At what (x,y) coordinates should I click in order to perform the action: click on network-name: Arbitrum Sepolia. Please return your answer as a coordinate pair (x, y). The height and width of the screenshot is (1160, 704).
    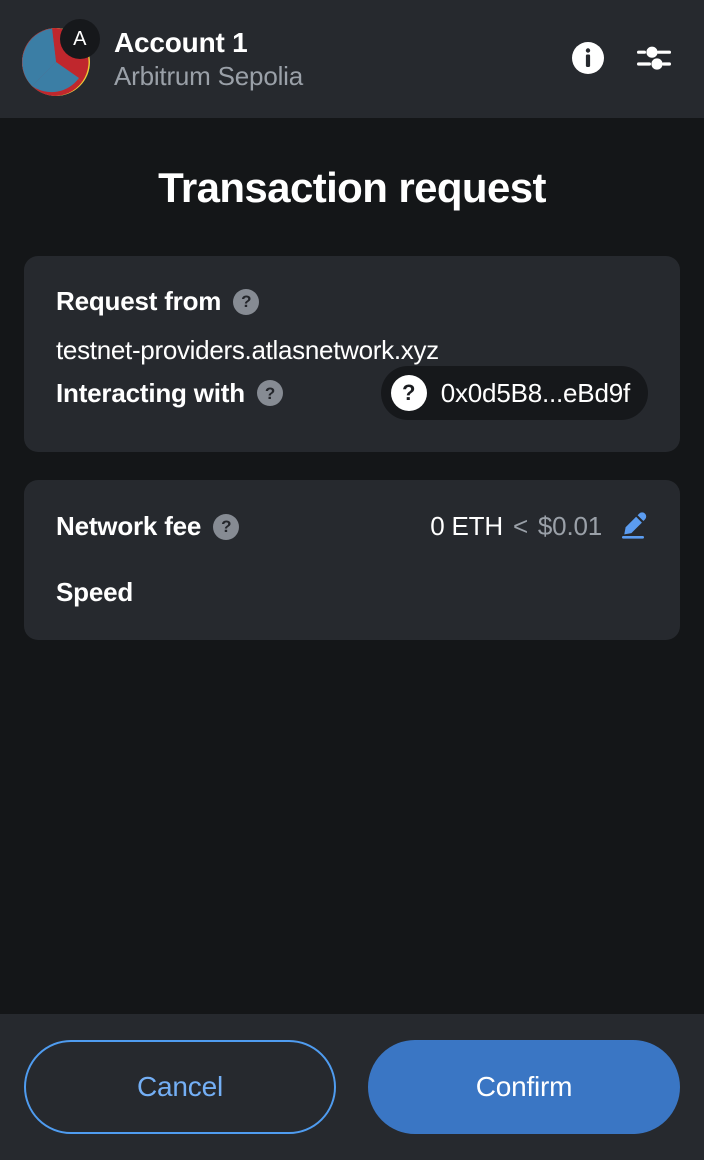
    Looking at the image, I should click on (208, 75).